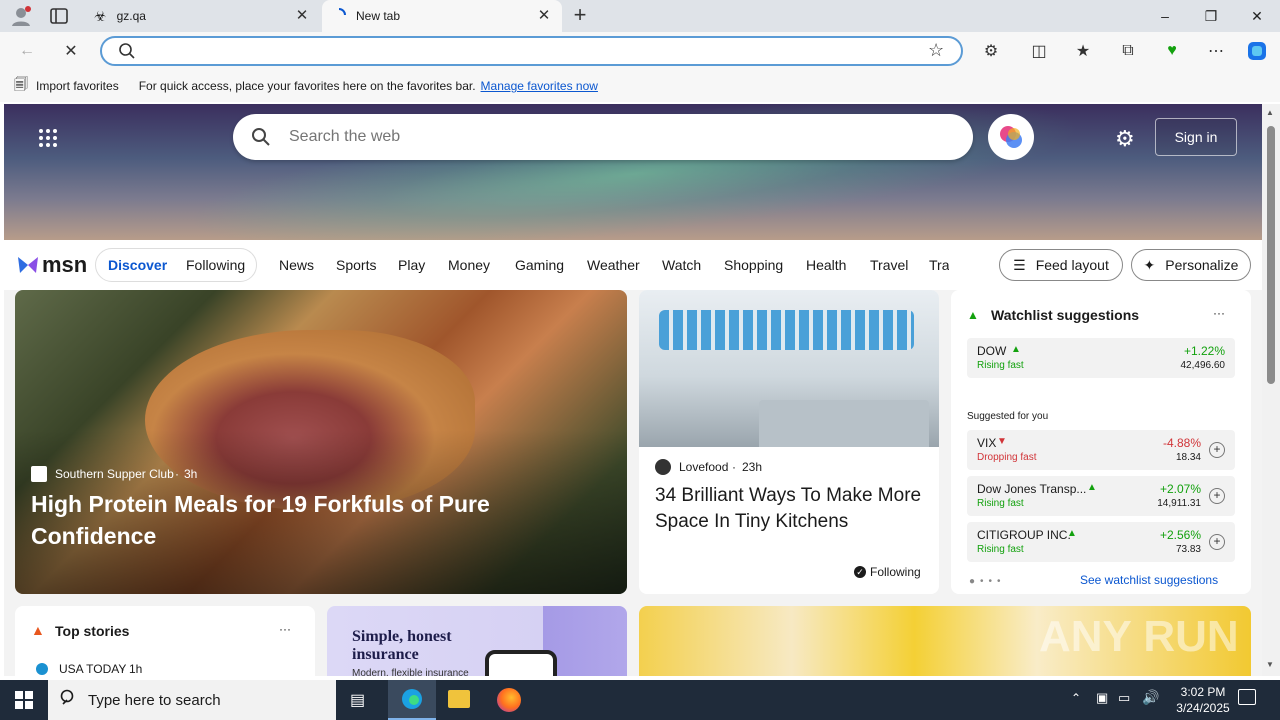  What do you see at coordinates (1149, 264) in the screenshot?
I see `personalize-star-icon: ✦` at bounding box center [1149, 264].